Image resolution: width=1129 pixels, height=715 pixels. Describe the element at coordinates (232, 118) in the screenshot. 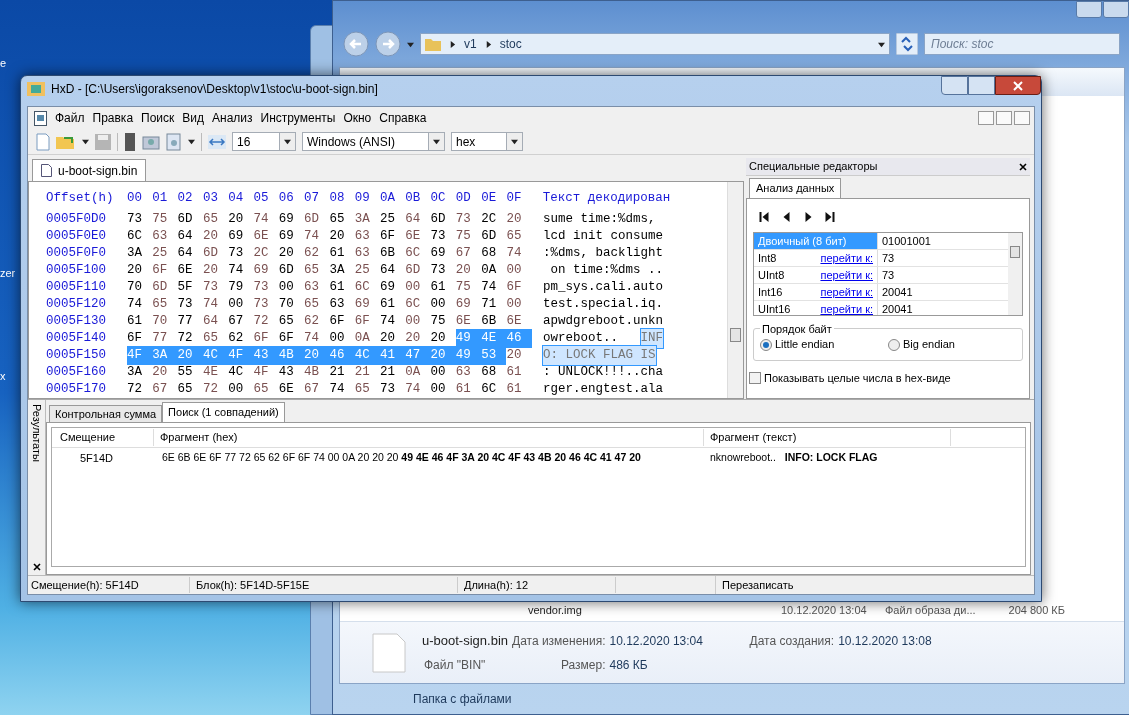

I see `menu-item: Анализ` at that location.